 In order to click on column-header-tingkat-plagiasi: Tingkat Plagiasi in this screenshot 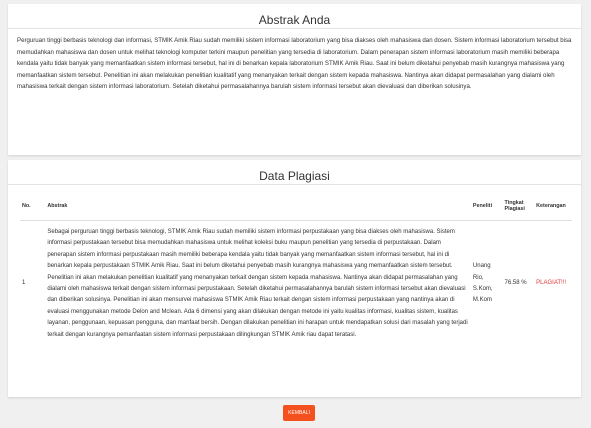, I will do `click(518, 206)`.